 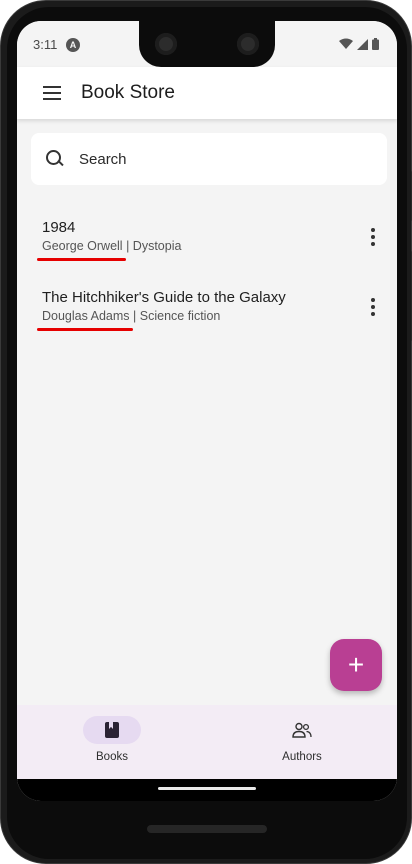 I want to click on speaker-grille, so click(x=207, y=829).